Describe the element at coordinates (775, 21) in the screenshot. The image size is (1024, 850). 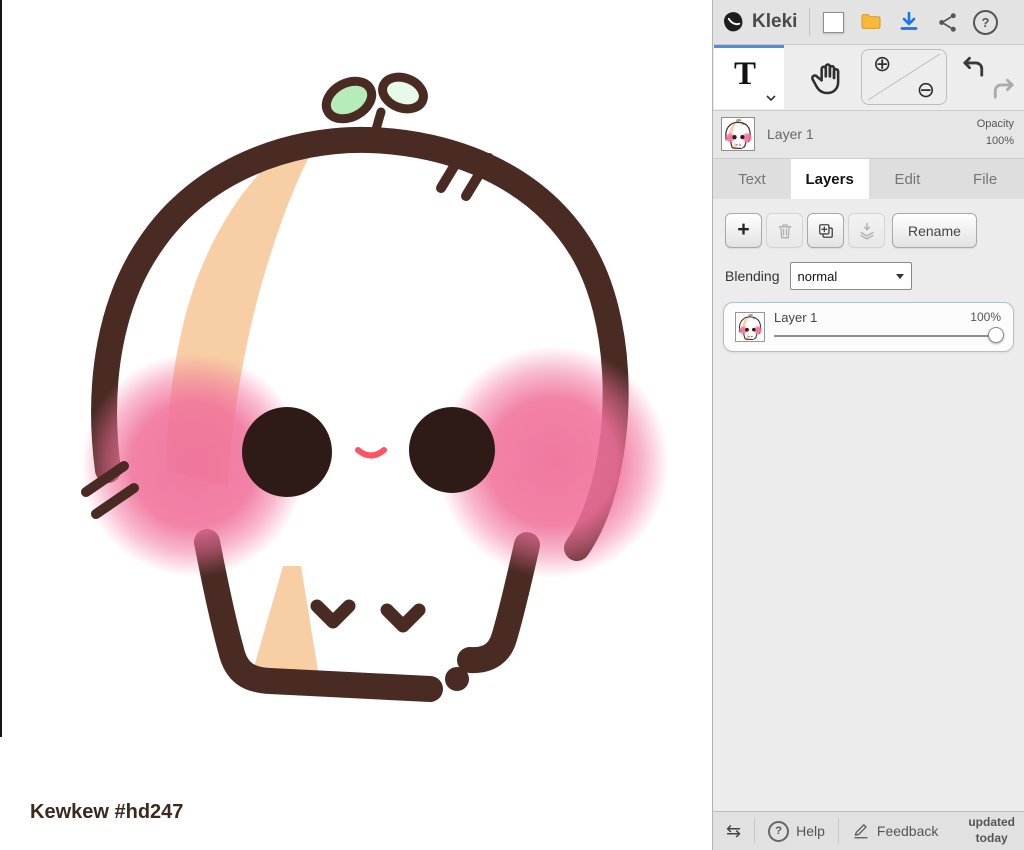
I see `kleki-logo-text: Kleki` at that location.